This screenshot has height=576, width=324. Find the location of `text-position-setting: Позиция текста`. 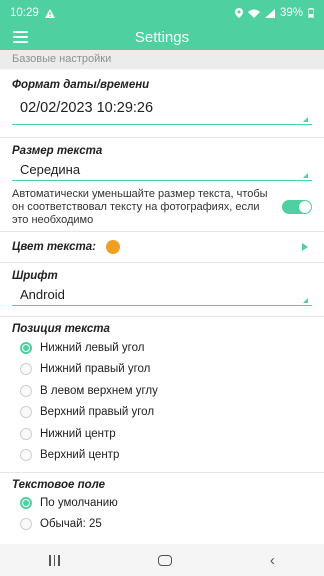

text-position-setting: Позиция текста is located at coordinates (162, 326).